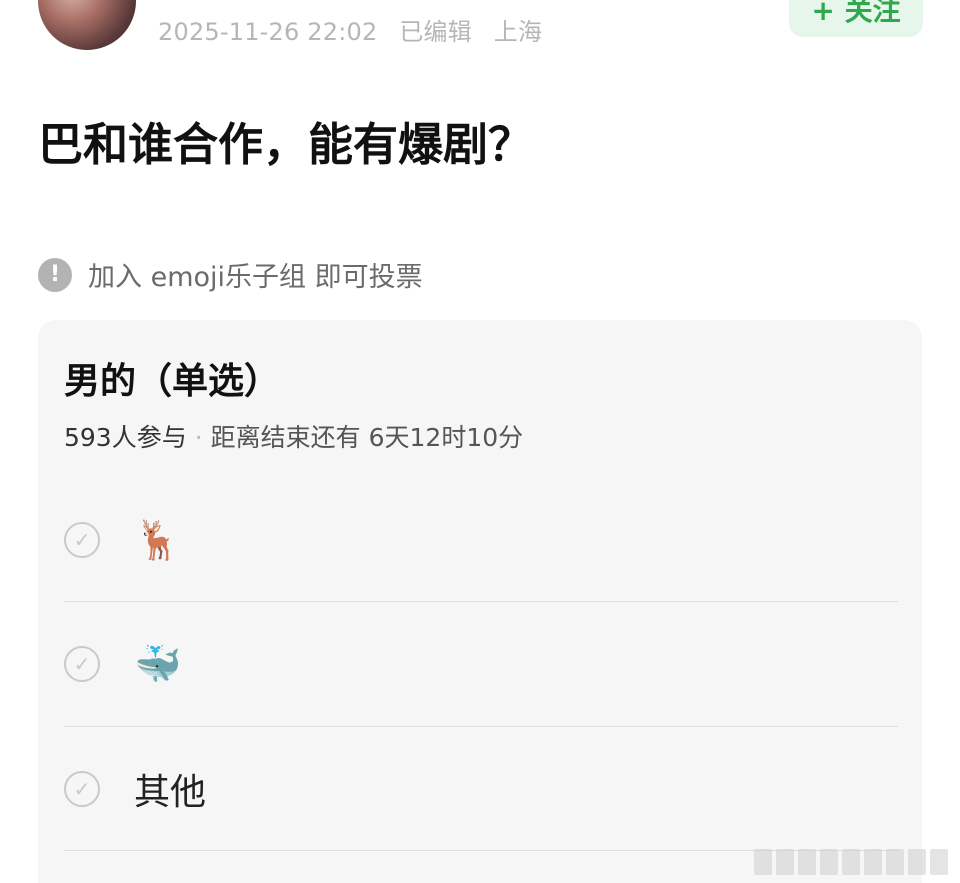 Image resolution: width=960 pixels, height=883 pixels. I want to click on post-meta: 2025-11-26 22:02 已编辑 上海, so click(357, 29).